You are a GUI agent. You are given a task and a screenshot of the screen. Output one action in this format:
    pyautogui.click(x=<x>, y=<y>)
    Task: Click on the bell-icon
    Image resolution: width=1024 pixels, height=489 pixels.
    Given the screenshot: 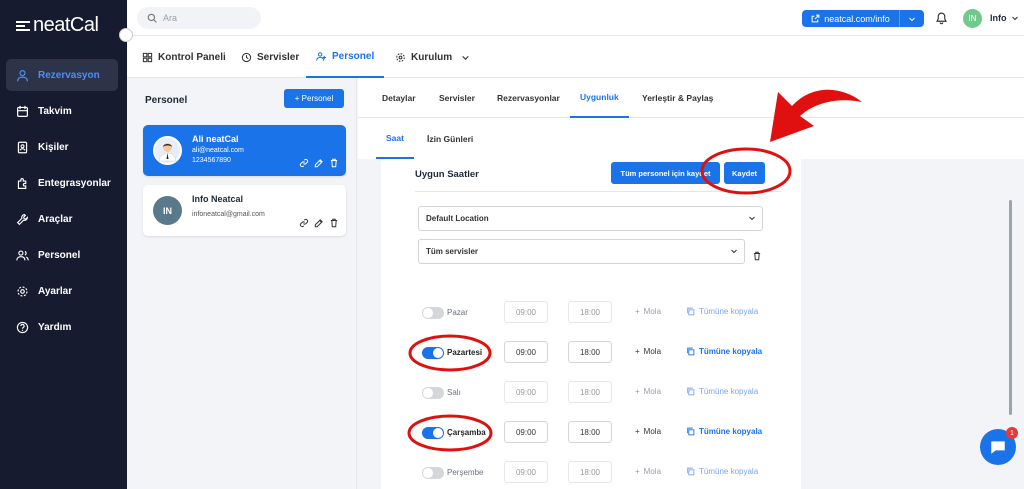 What is the action you would take?
    pyautogui.click(x=941, y=18)
    